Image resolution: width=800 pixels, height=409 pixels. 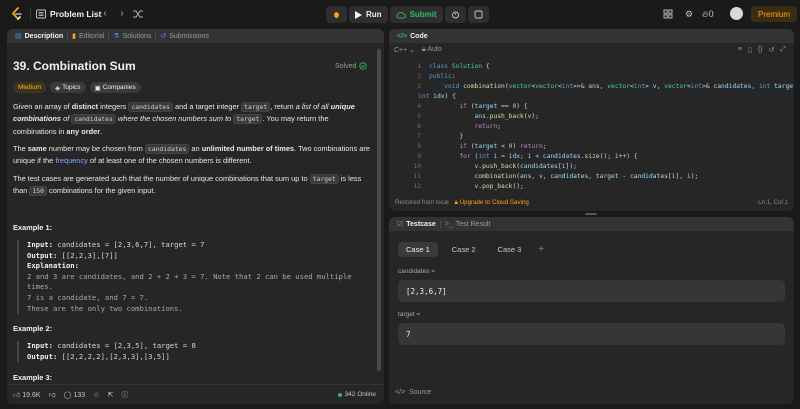 What do you see at coordinates (42, 106) in the screenshot?
I see `text: Given an array of` at bounding box center [42, 106].